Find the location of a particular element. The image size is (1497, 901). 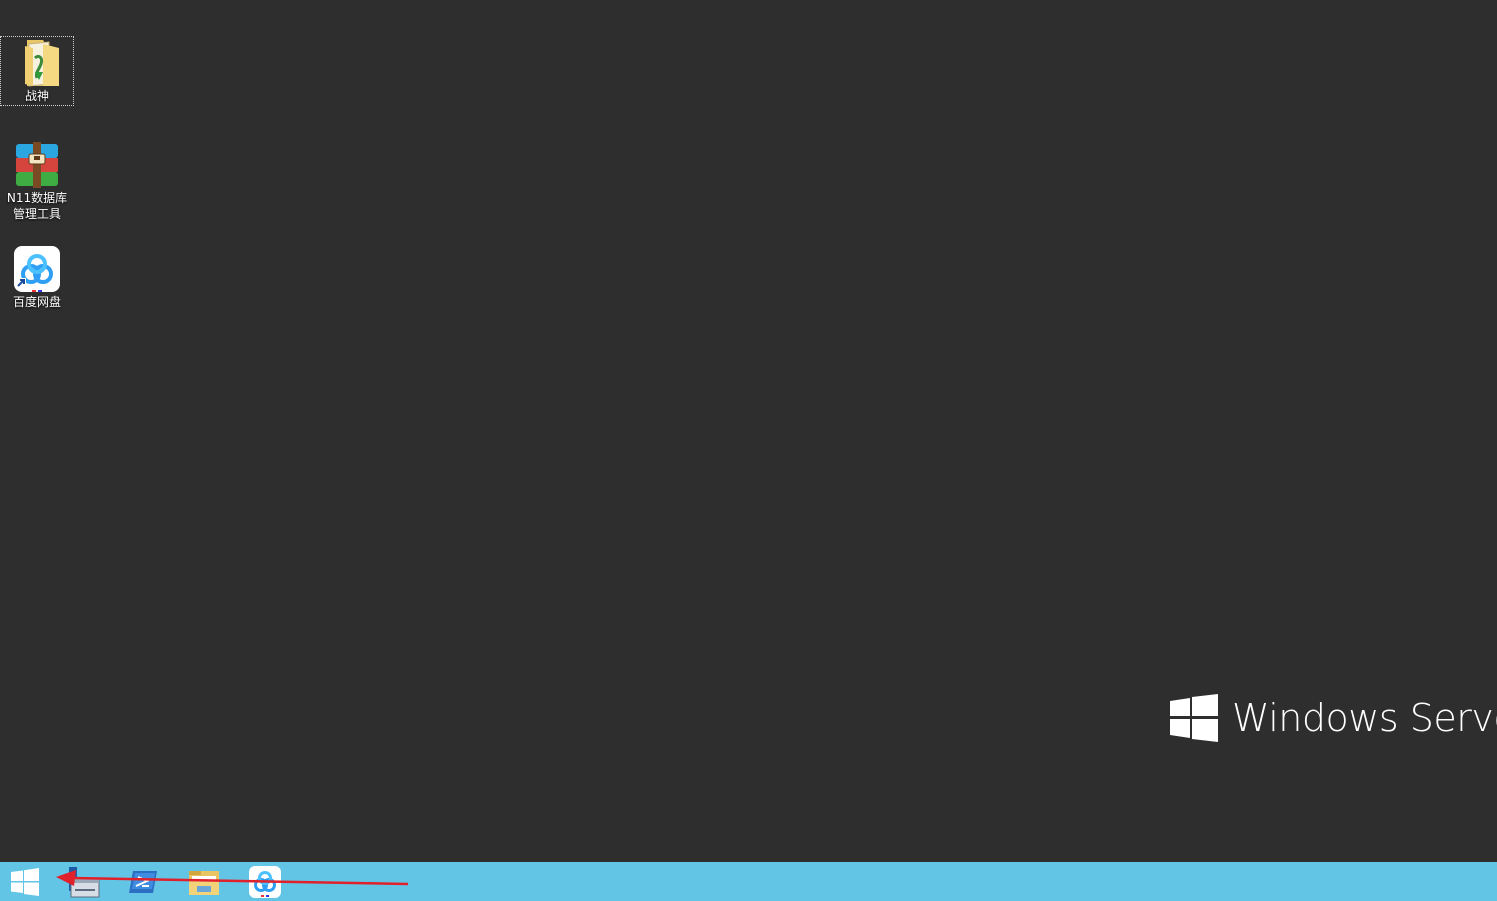

windows-server-branding: Windows Server is located at coordinates (1333, 718).